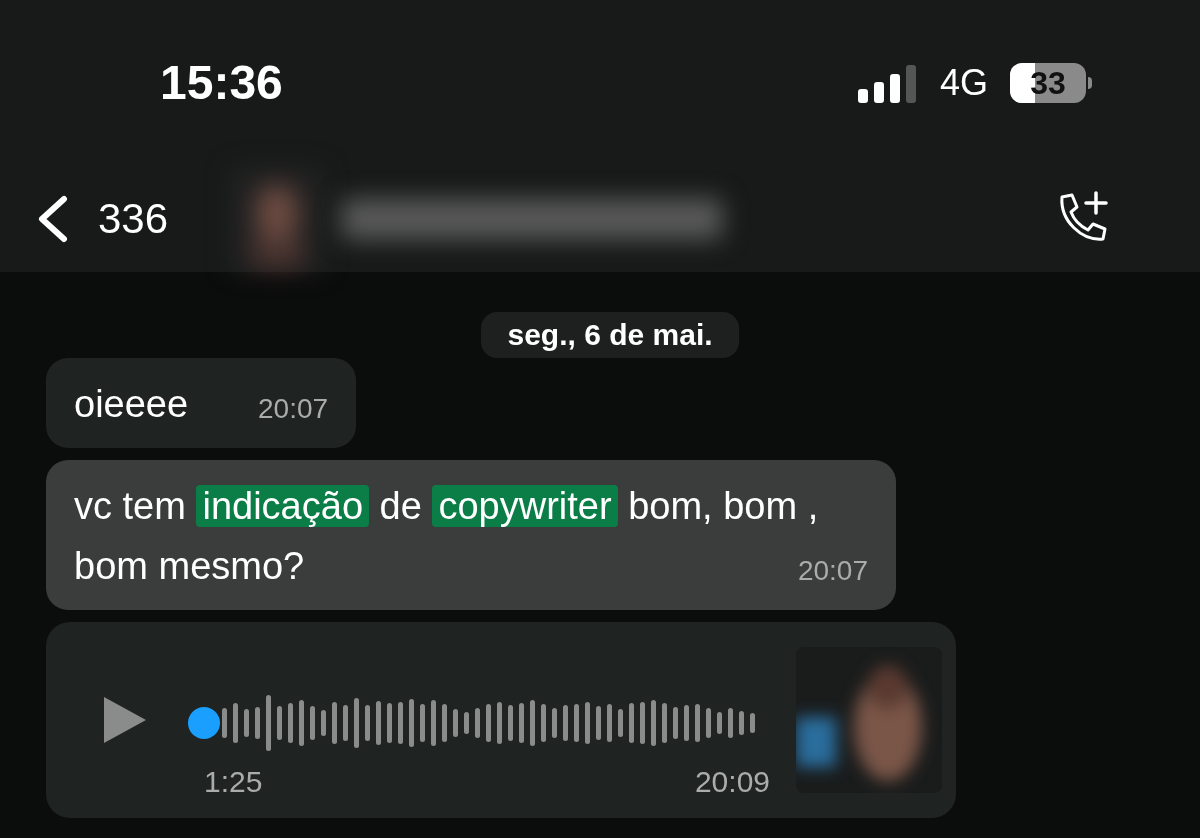  Describe the element at coordinates (471, 535) in the screenshot. I see `message-bubble: vc tem indicação de copywriter bom, bom , bom mesmo? 20:07` at that location.